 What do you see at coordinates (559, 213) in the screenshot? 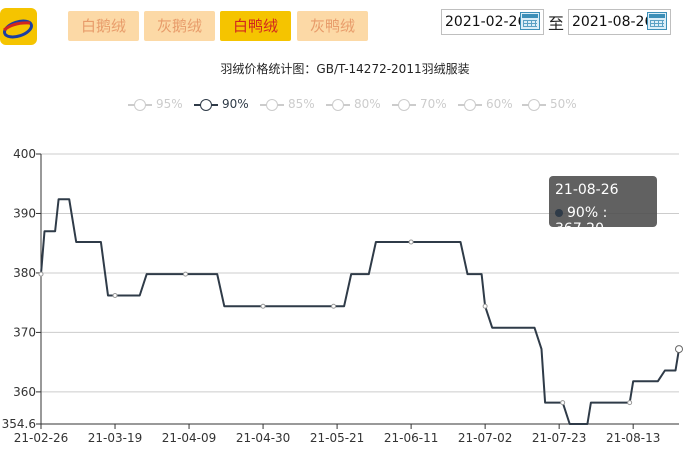
I see `tooltip-series-dot` at bounding box center [559, 213].